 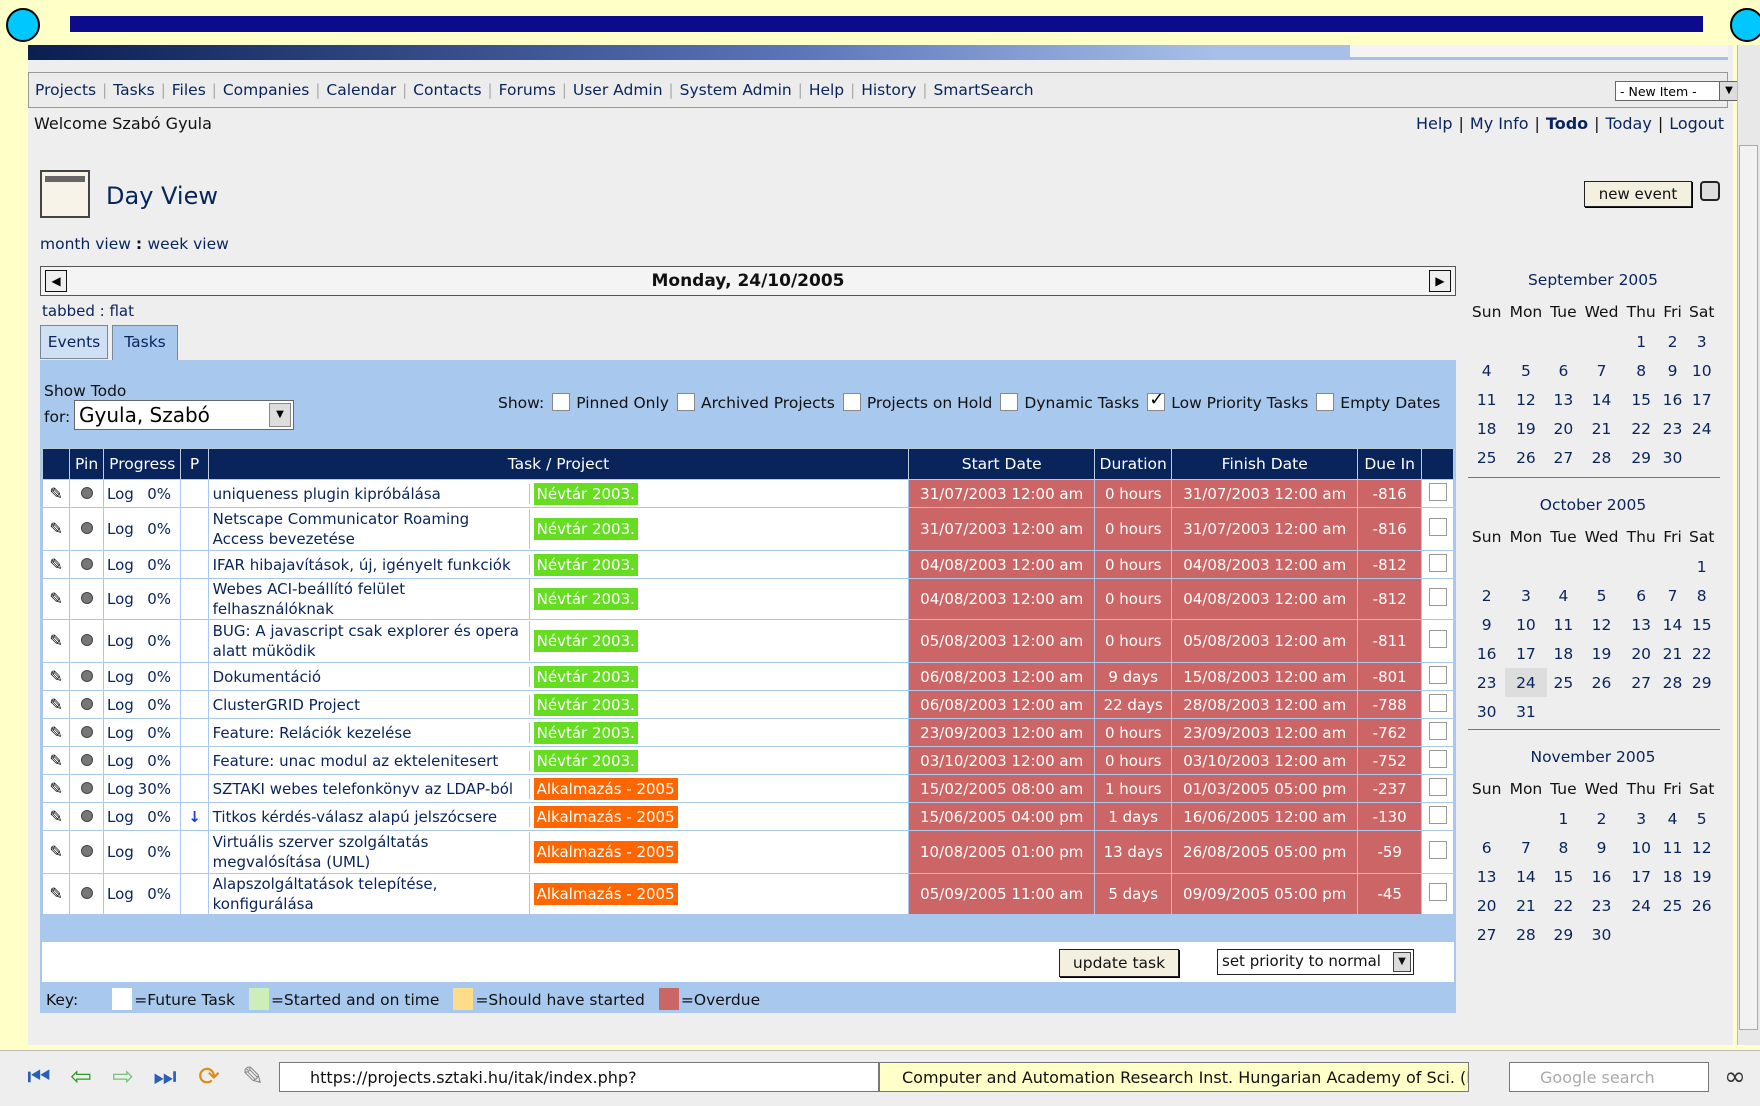 I want to click on calendar-day: 9, so click(x=1601, y=847).